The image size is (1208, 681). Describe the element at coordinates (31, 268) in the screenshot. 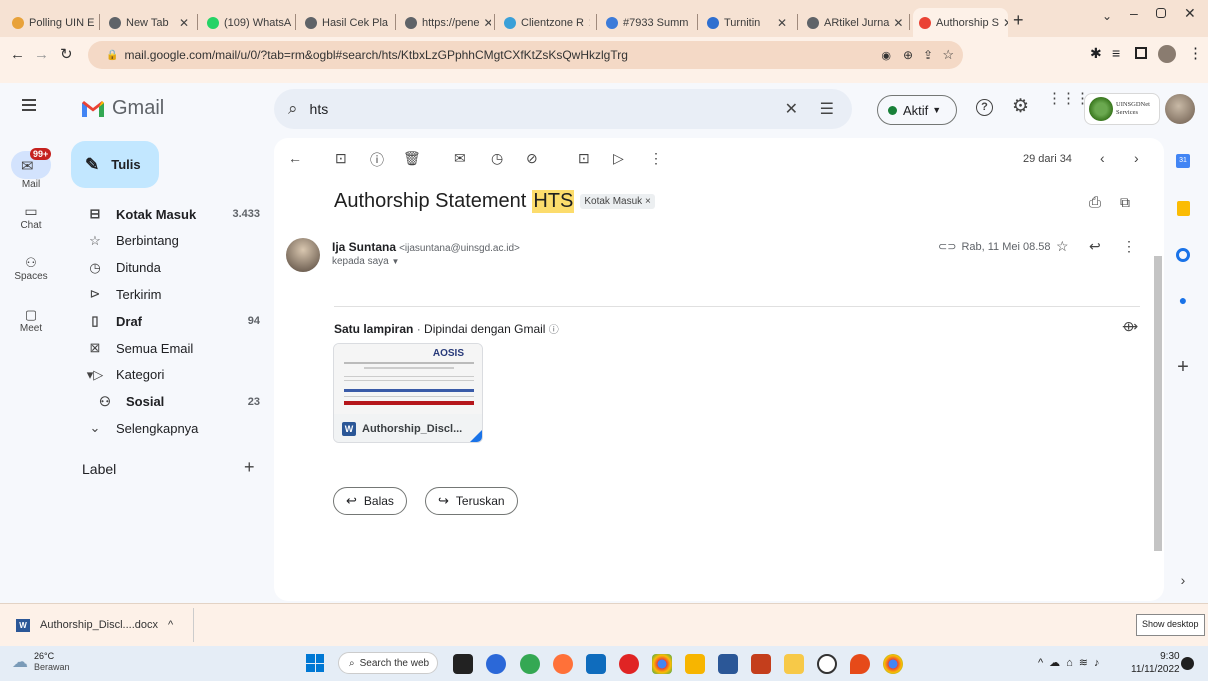

I see `rail-spaces: ⚇ Spaces` at that location.